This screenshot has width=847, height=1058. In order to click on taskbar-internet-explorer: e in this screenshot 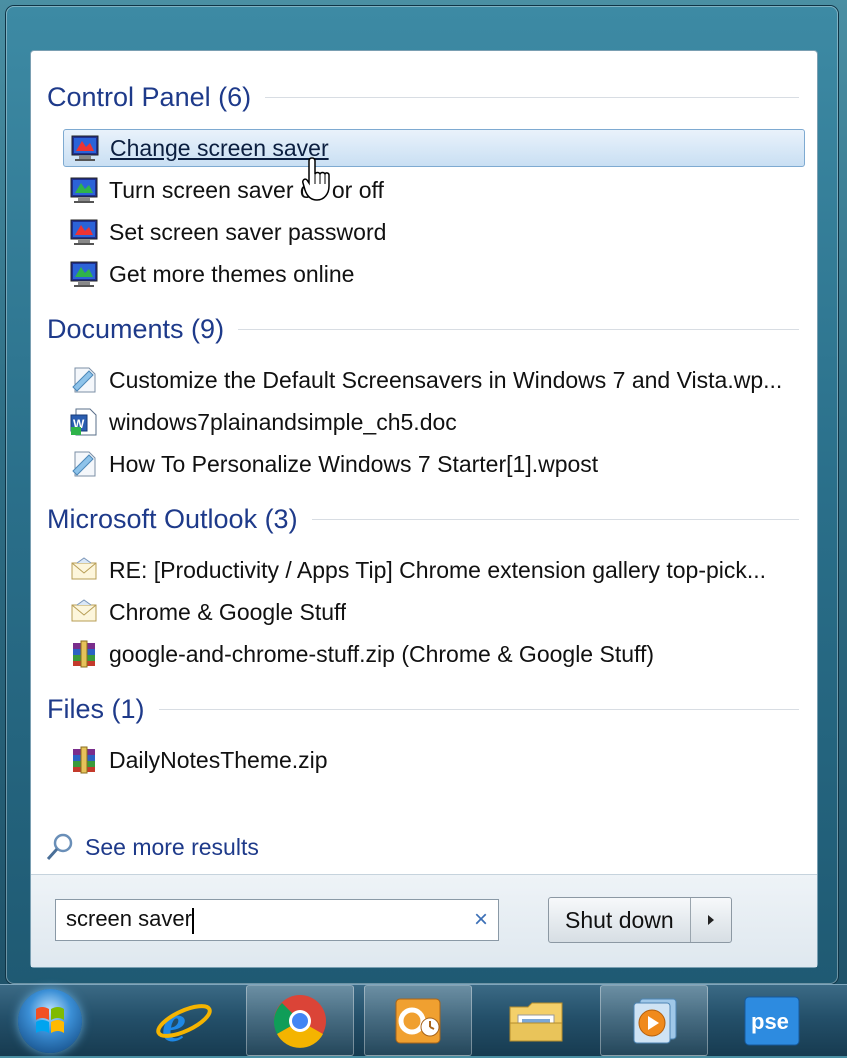, I will do `click(182, 1020)`.